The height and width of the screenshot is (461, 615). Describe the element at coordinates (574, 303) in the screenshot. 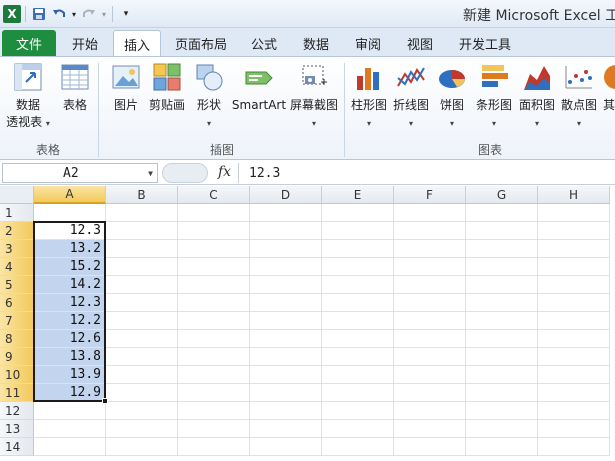

I see `cell-h6` at that location.